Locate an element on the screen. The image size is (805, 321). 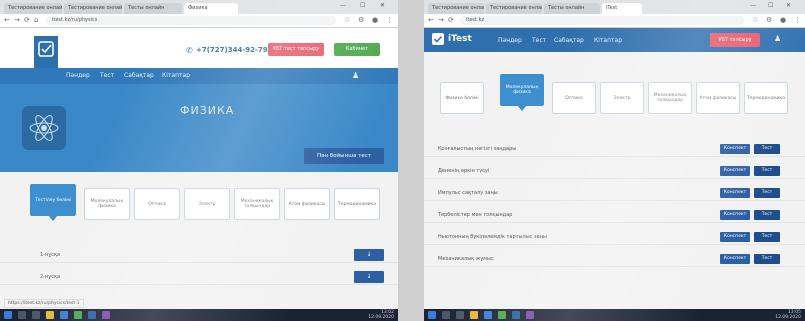
topic-label: Импульс сақталу заңы is located at coordinates (468, 193).